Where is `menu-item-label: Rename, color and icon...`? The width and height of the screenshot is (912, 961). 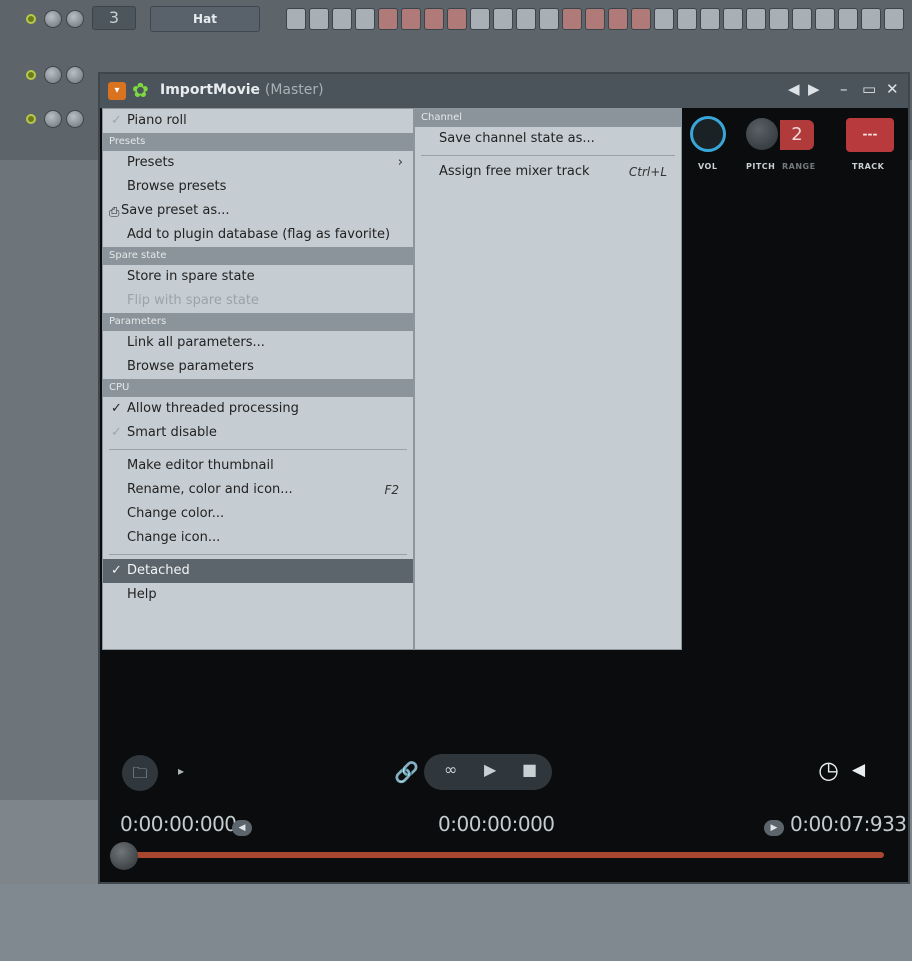
menu-item-label: Rename, color and icon... is located at coordinates (210, 489).